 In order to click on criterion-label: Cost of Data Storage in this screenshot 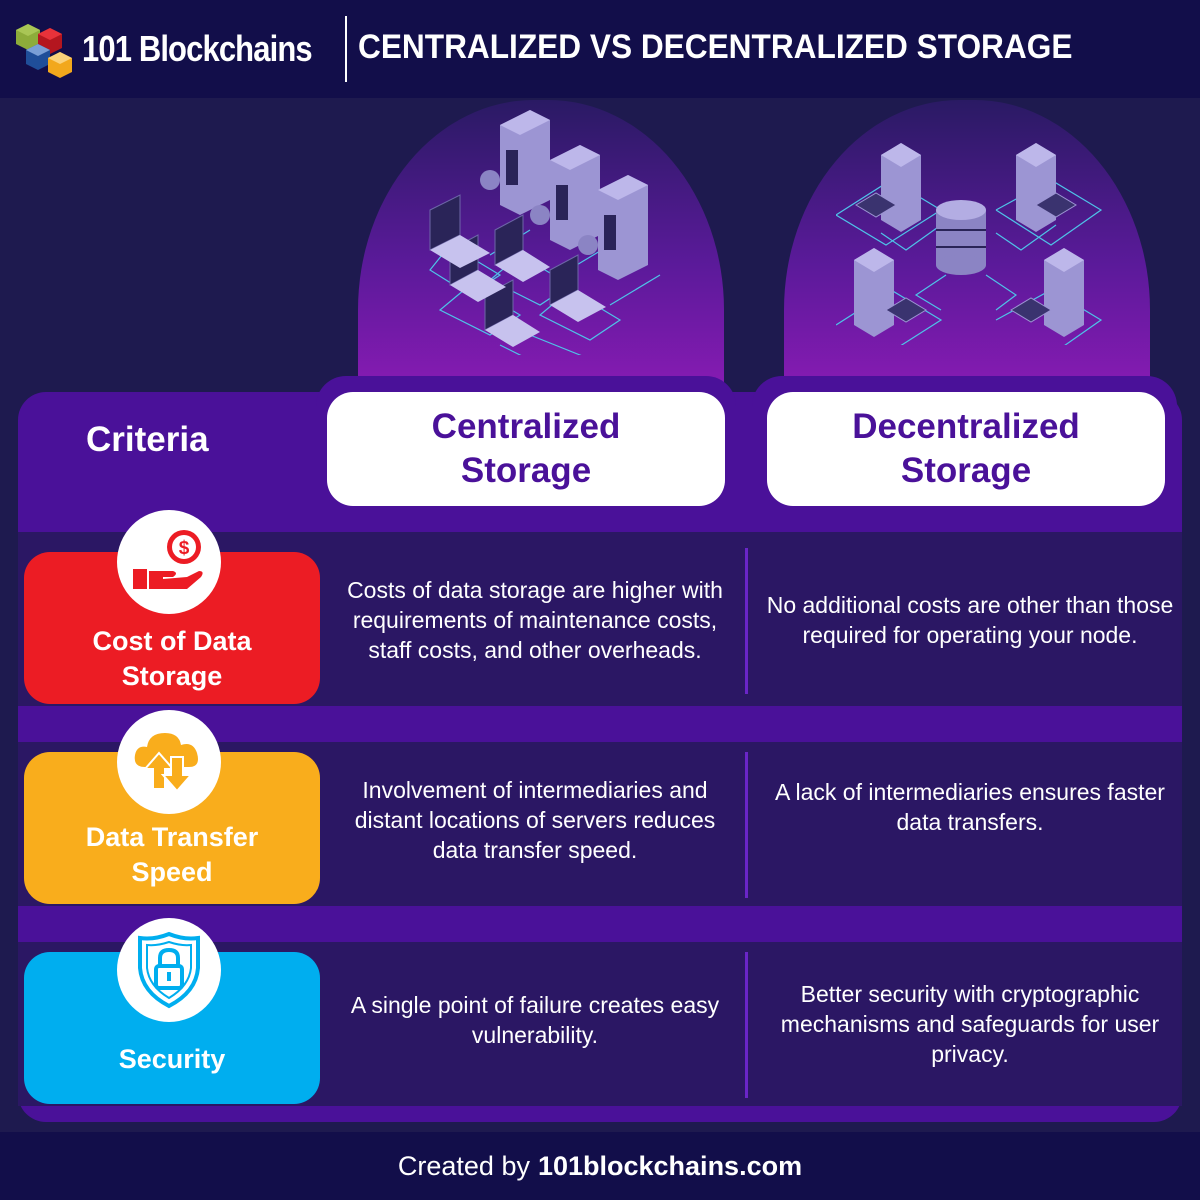, I will do `click(172, 658)`.